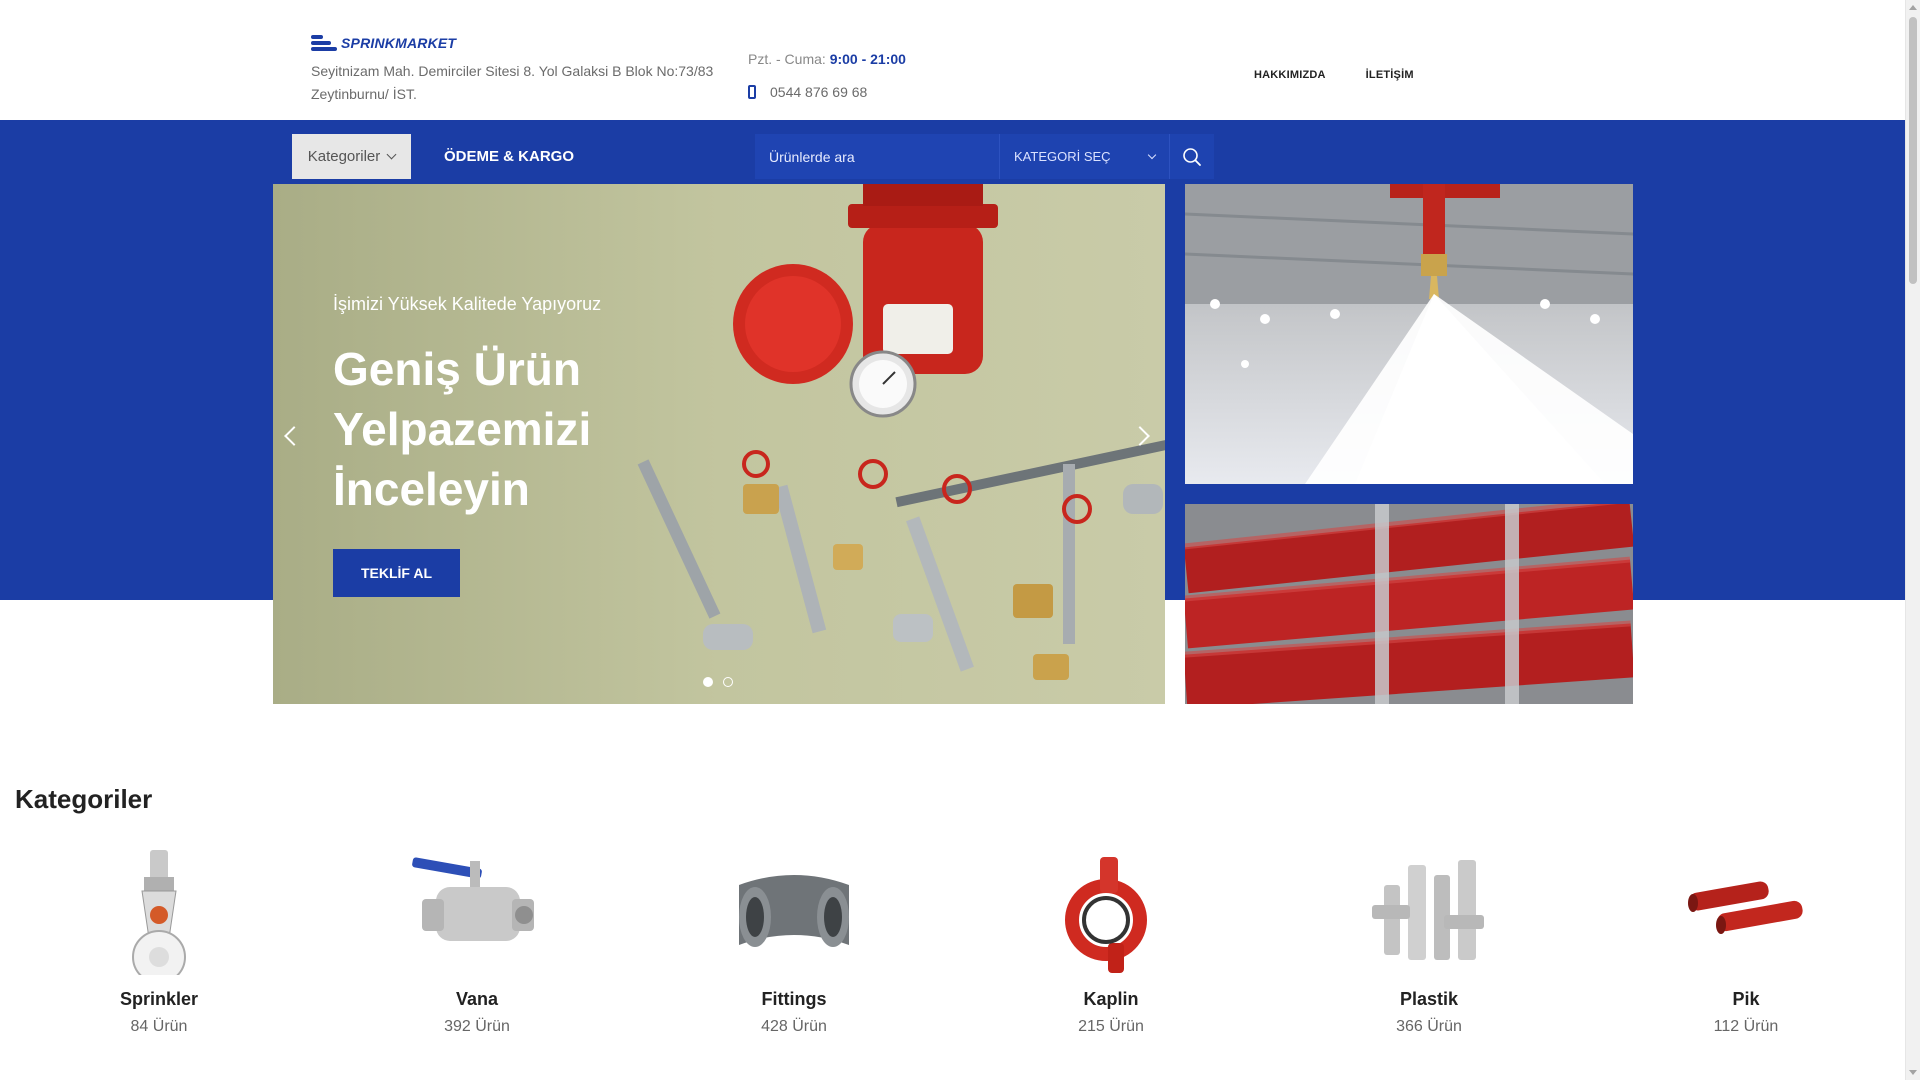 The image size is (1920, 1080). I want to click on phone-contact: 0544 876 69 68, so click(807, 92).